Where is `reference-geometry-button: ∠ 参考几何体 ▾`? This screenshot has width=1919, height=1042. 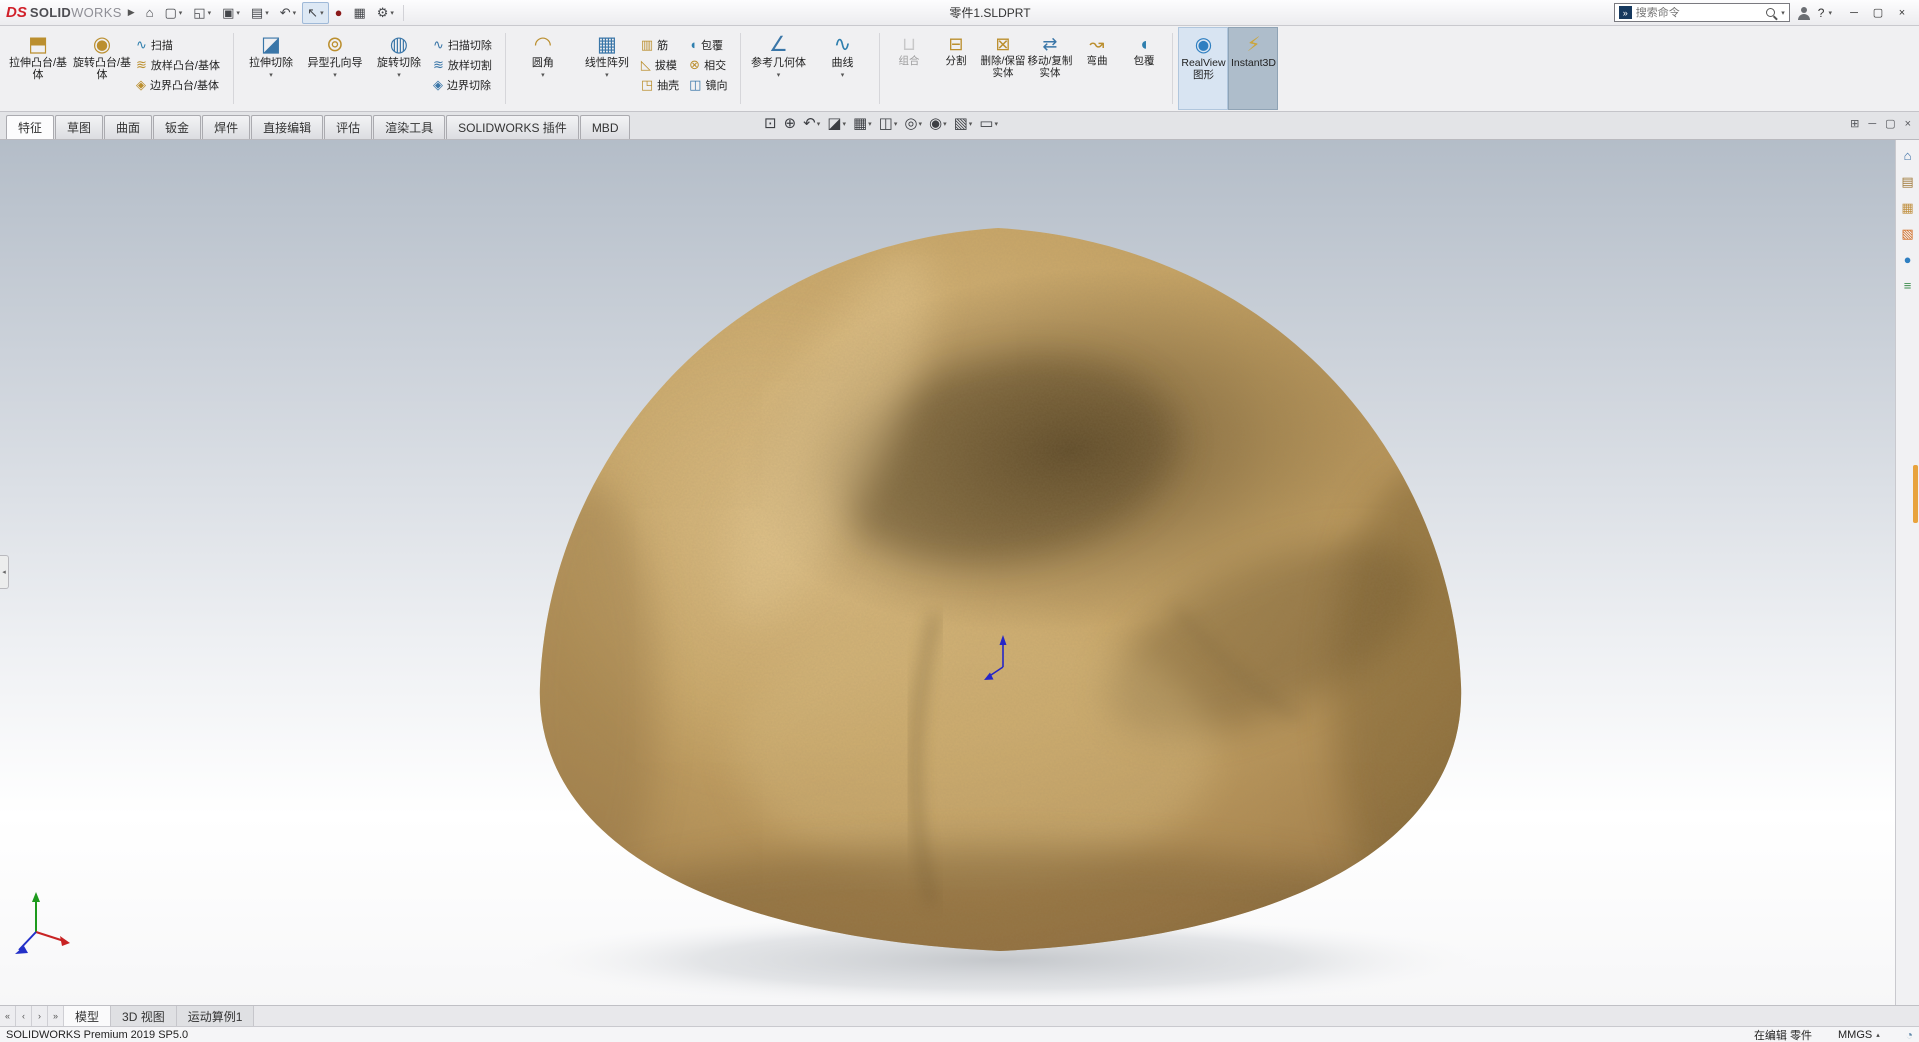
reference-geometry-button: ∠ 参考几何体 ▾ is located at coordinates (778, 68).